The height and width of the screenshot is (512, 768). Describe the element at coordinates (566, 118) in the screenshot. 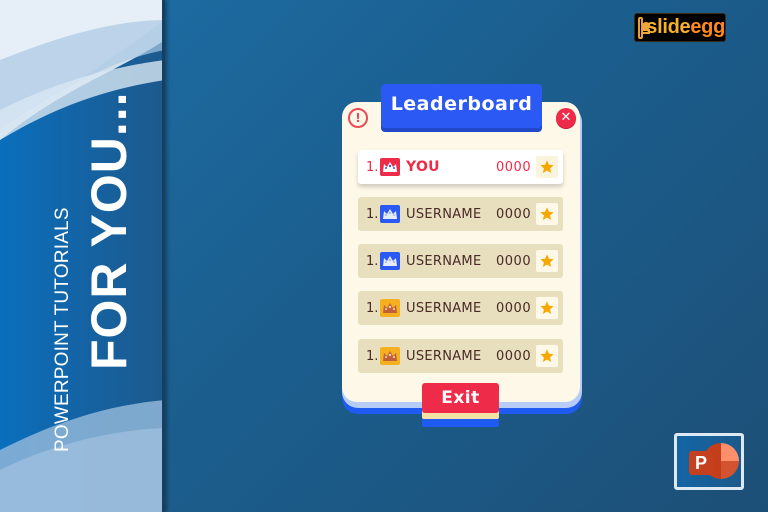

I see `close-icon: ✕` at that location.